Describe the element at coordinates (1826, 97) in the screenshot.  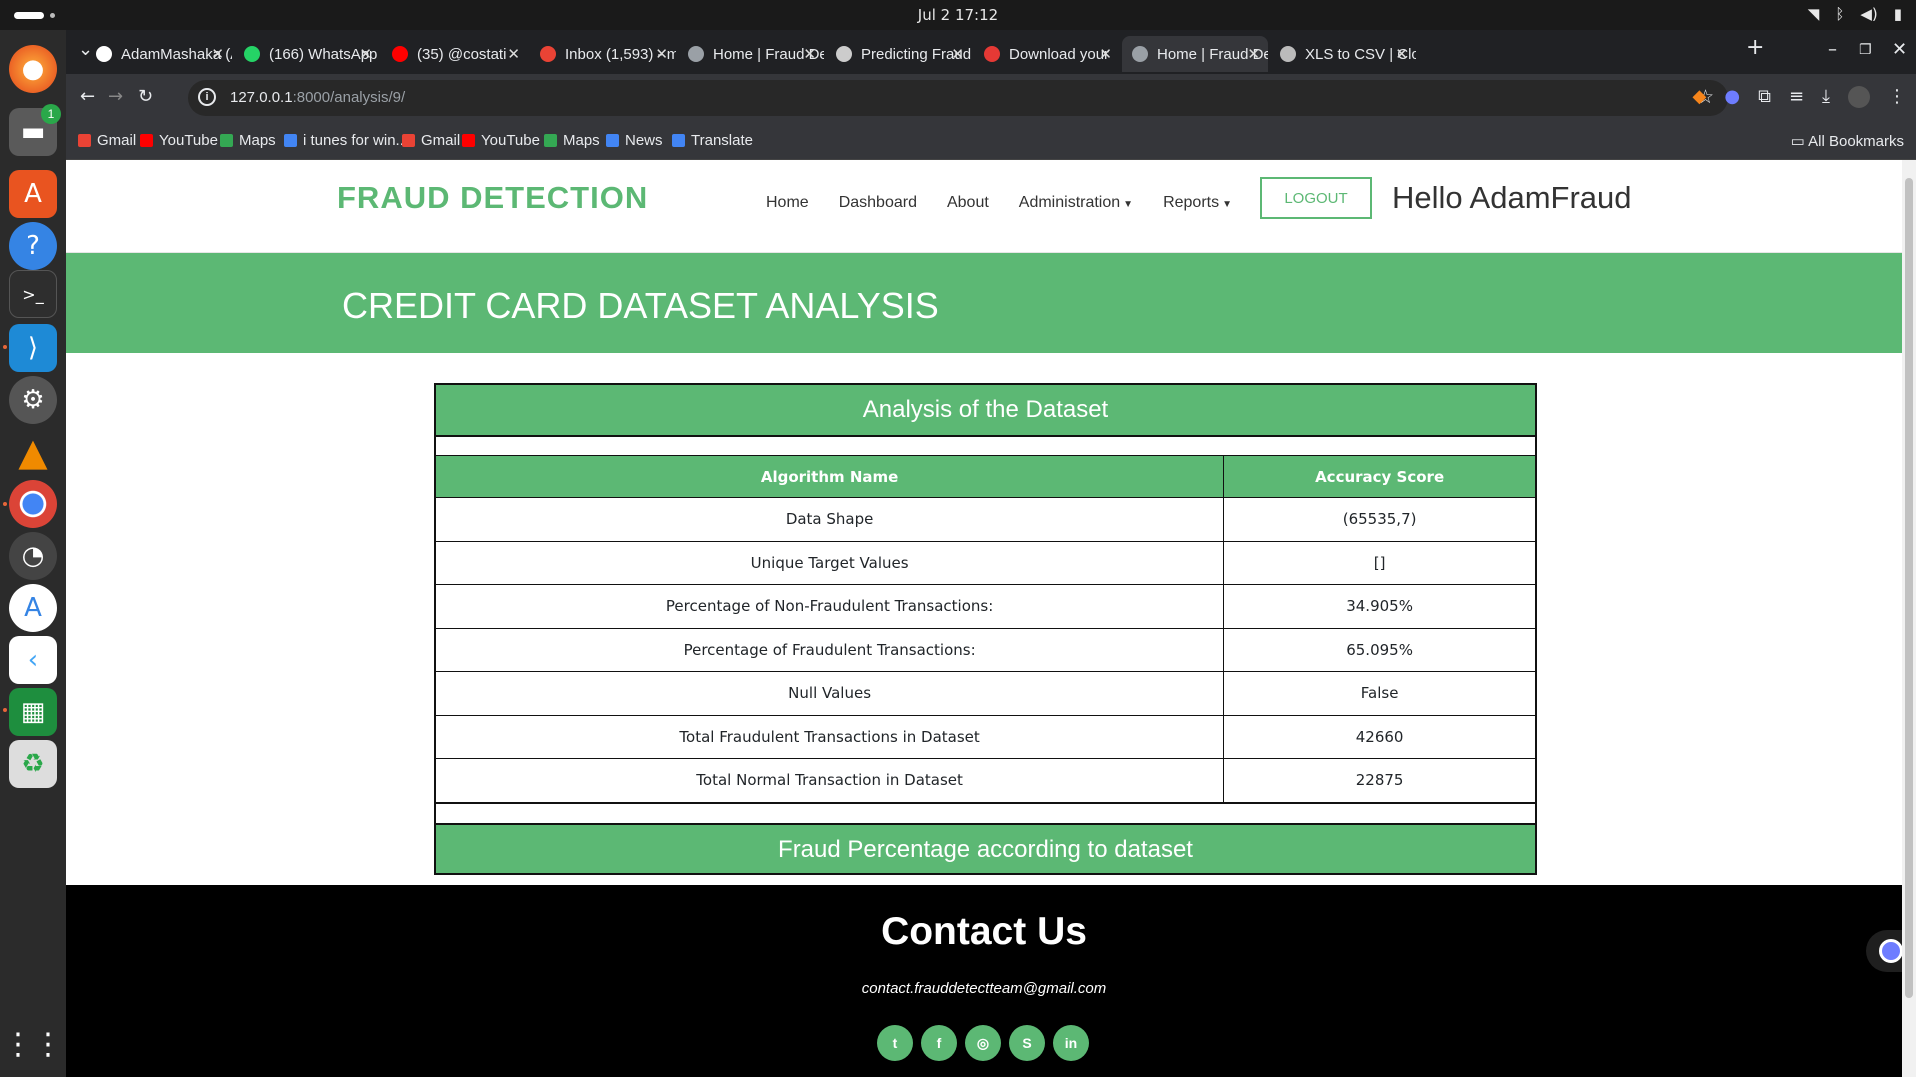
I see `download-icon: ⤓` at that location.